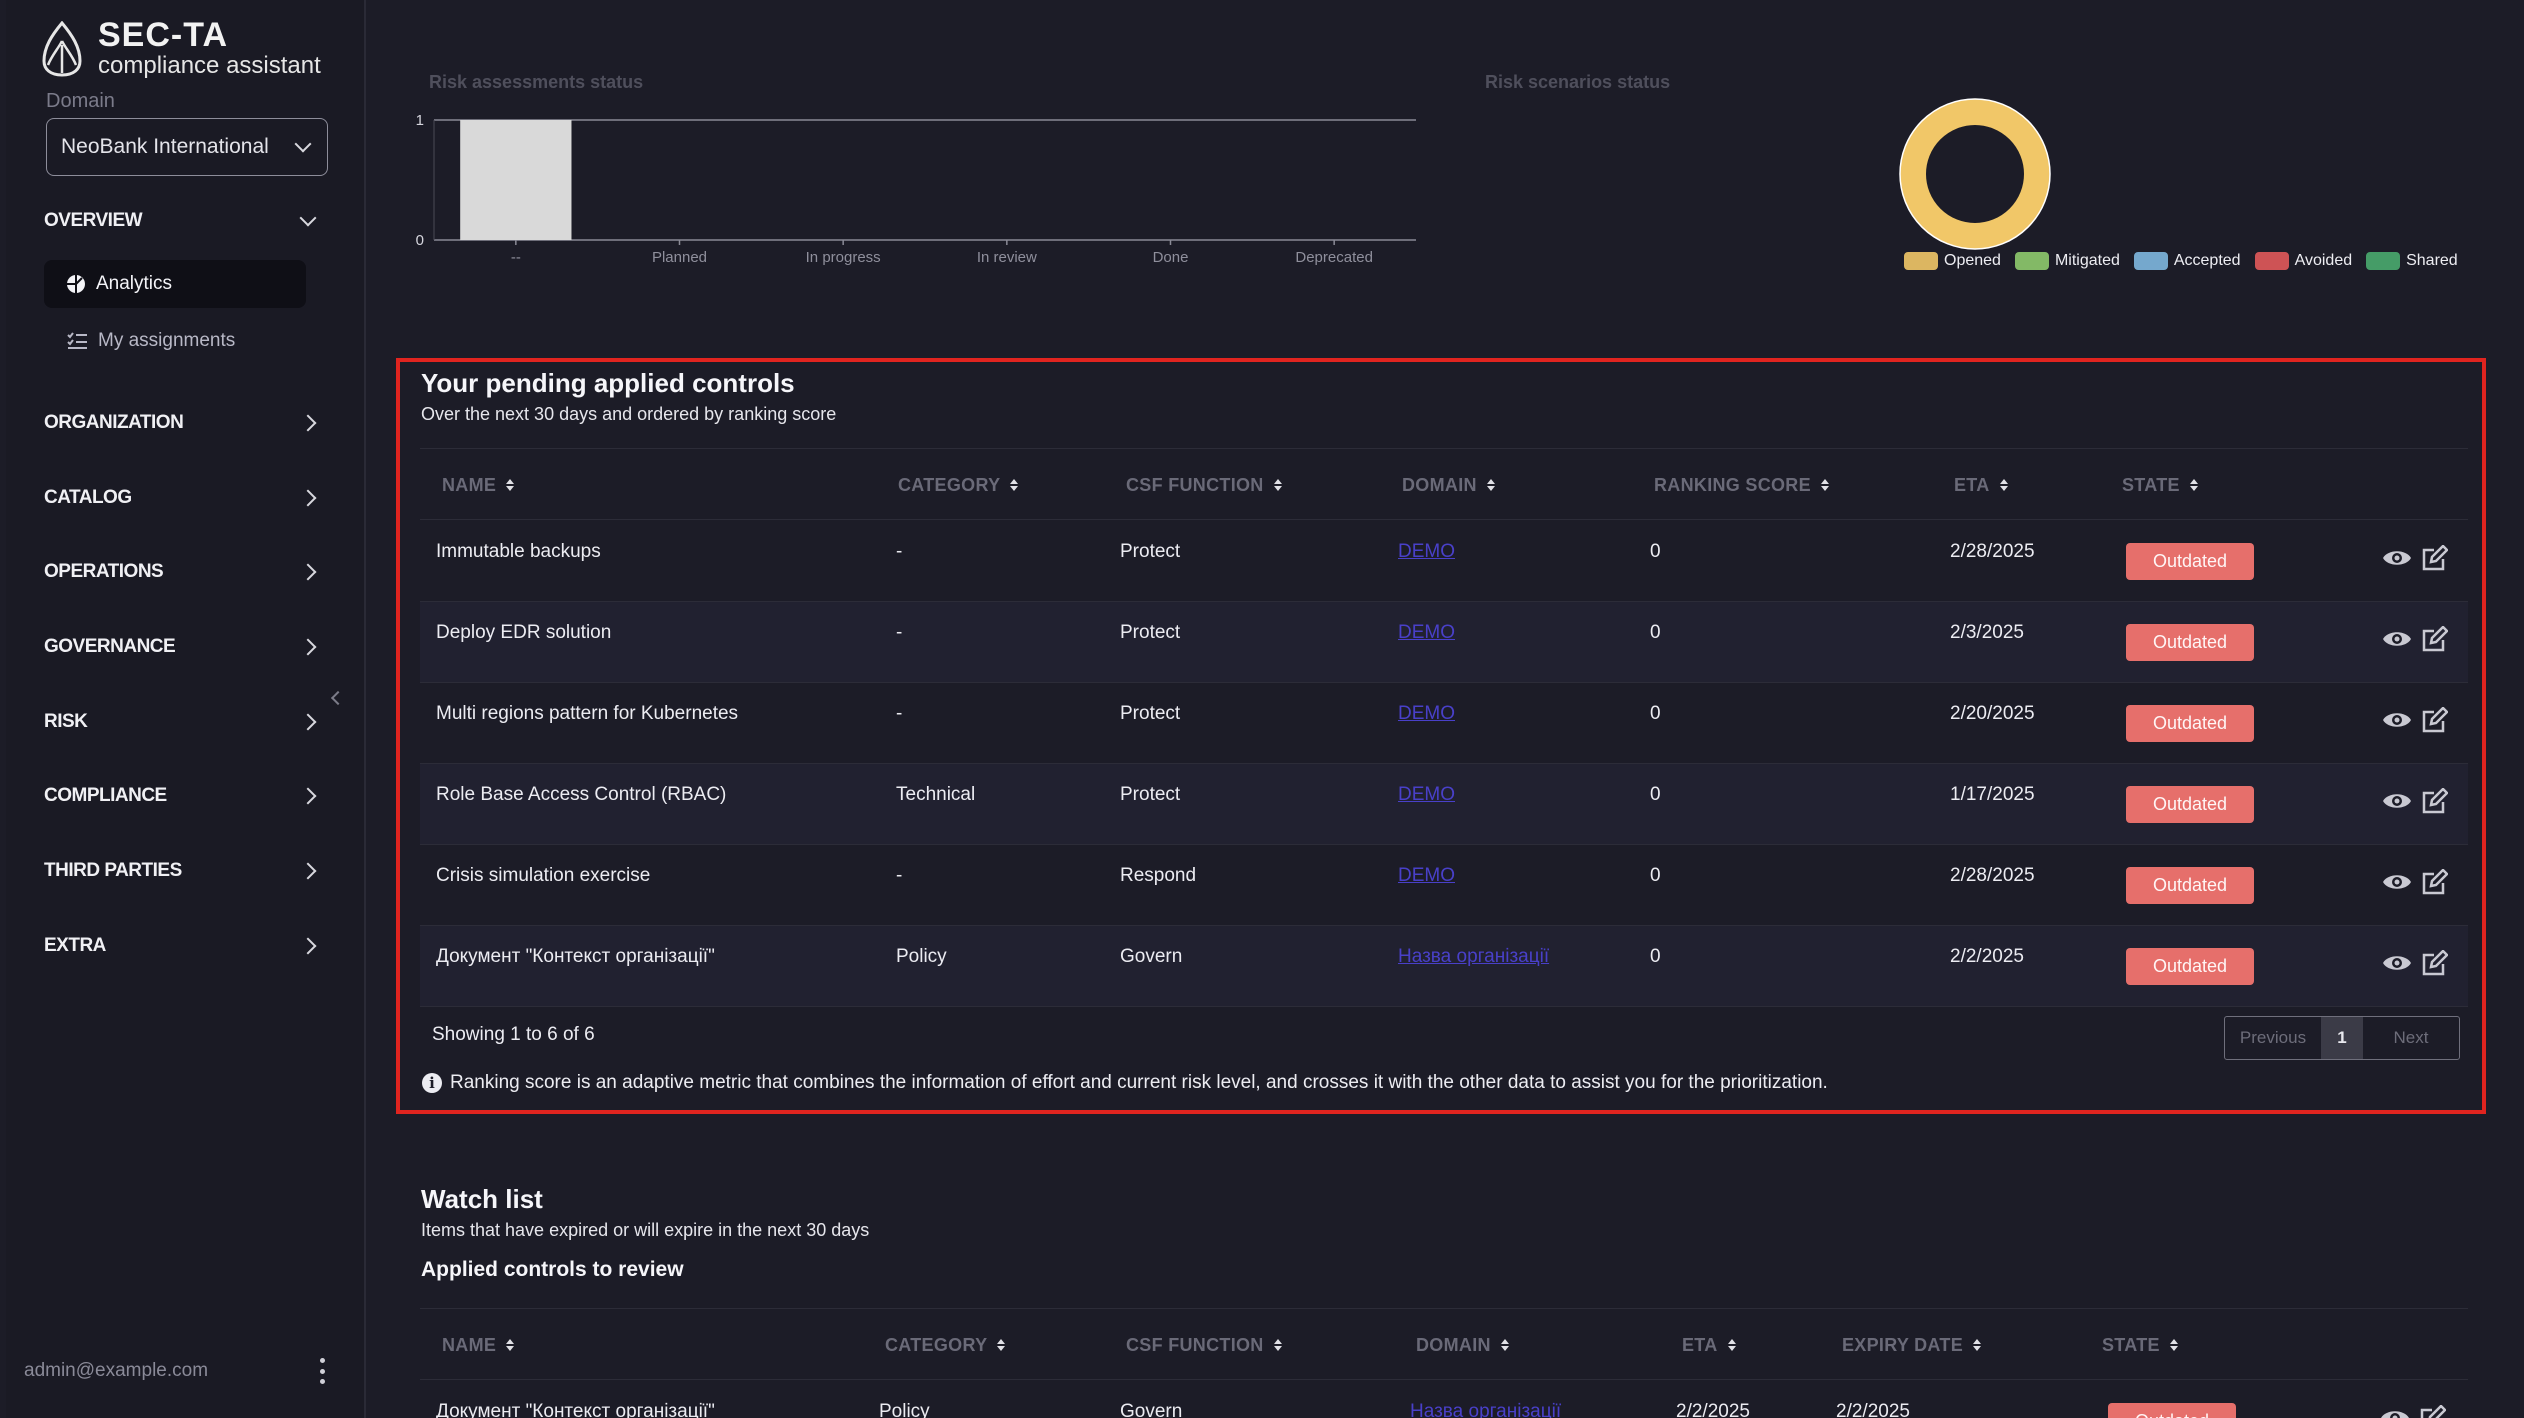  I want to click on app-logo: SEC-TA compliance assistant, so click(180, 49).